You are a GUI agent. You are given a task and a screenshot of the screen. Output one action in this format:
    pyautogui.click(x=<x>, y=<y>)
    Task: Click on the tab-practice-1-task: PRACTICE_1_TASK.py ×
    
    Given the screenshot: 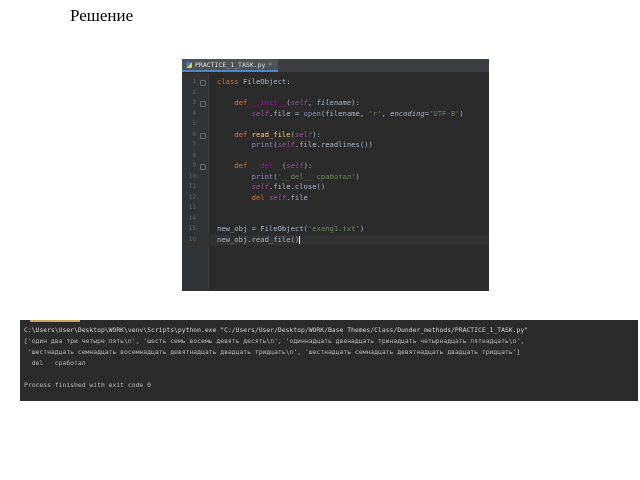 What is the action you would take?
    pyautogui.click(x=230, y=65)
    